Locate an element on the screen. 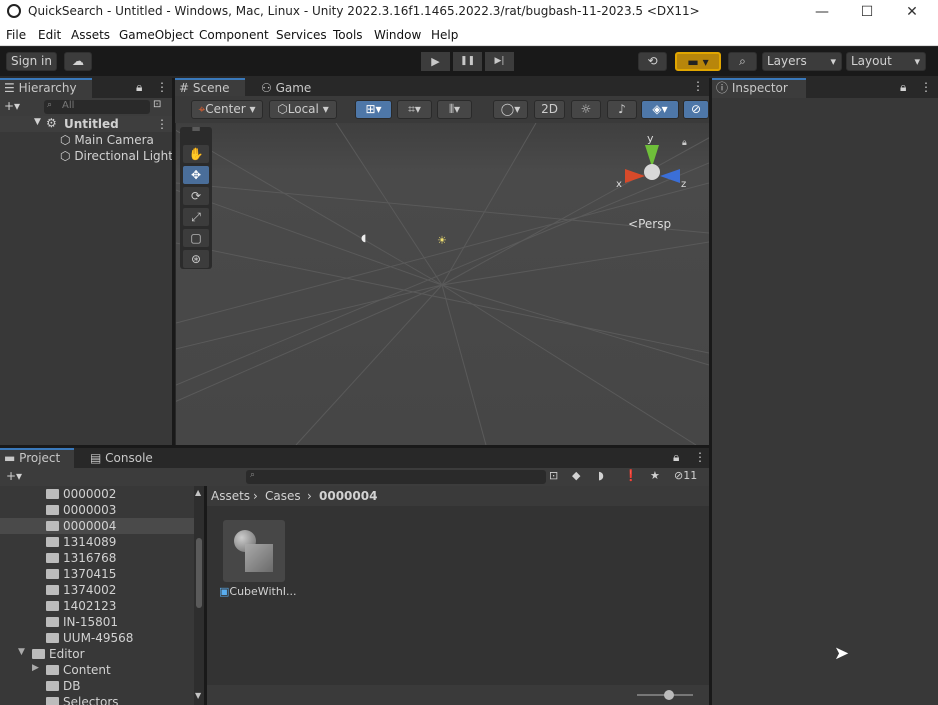 This screenshot has width=938, height=705. menu-tools: Tools is located at coordinates (348, 35).